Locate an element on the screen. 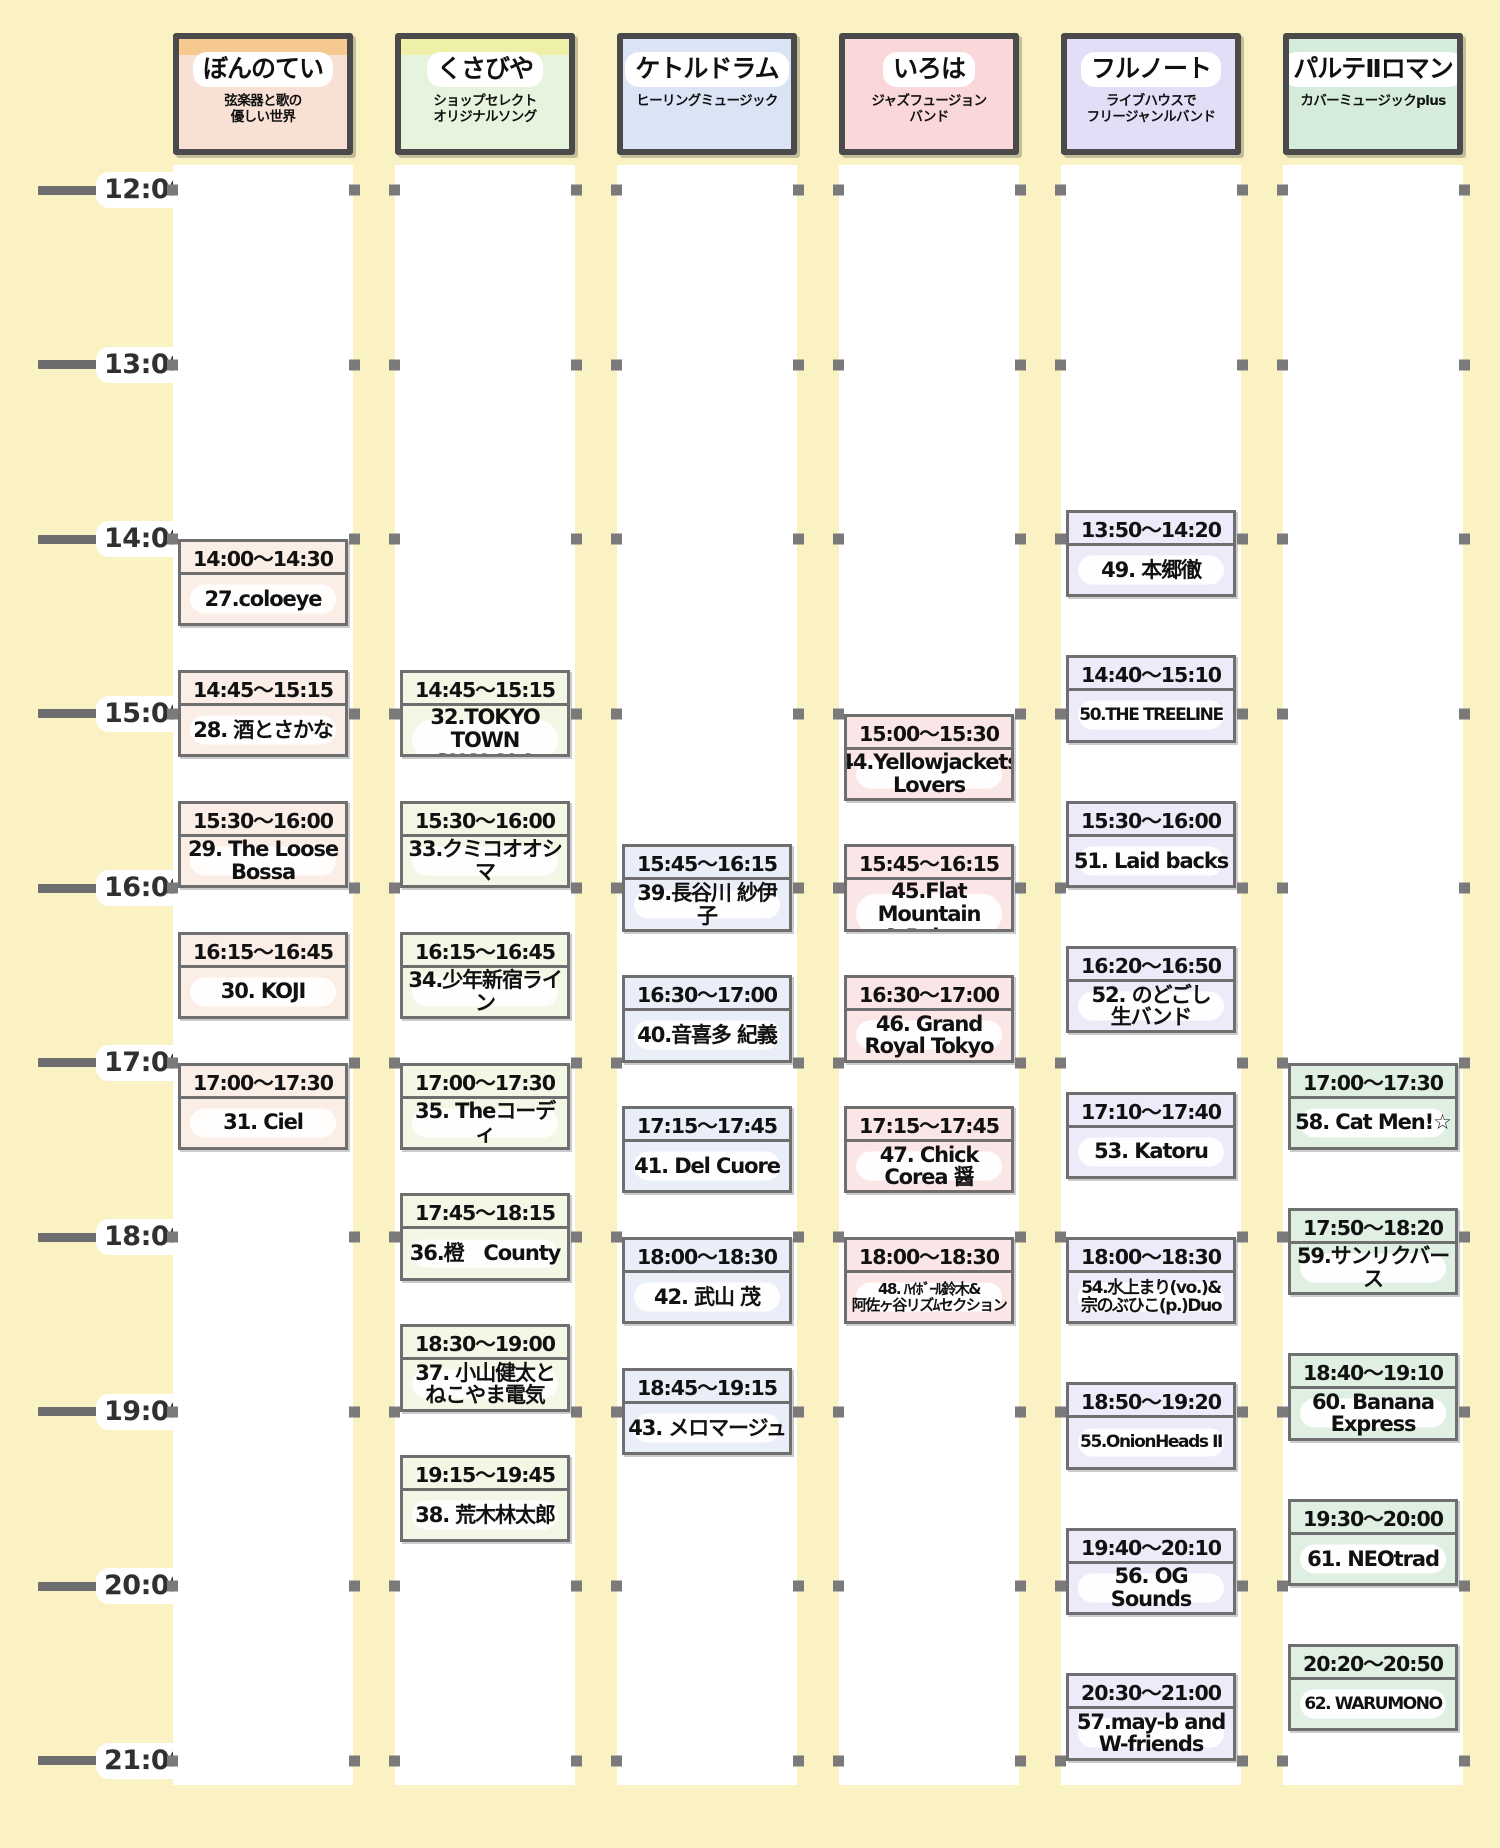  event-card: 14:45〜15:1532.TOKYO TOWN SHALALA is located at coordinates (485, 713).